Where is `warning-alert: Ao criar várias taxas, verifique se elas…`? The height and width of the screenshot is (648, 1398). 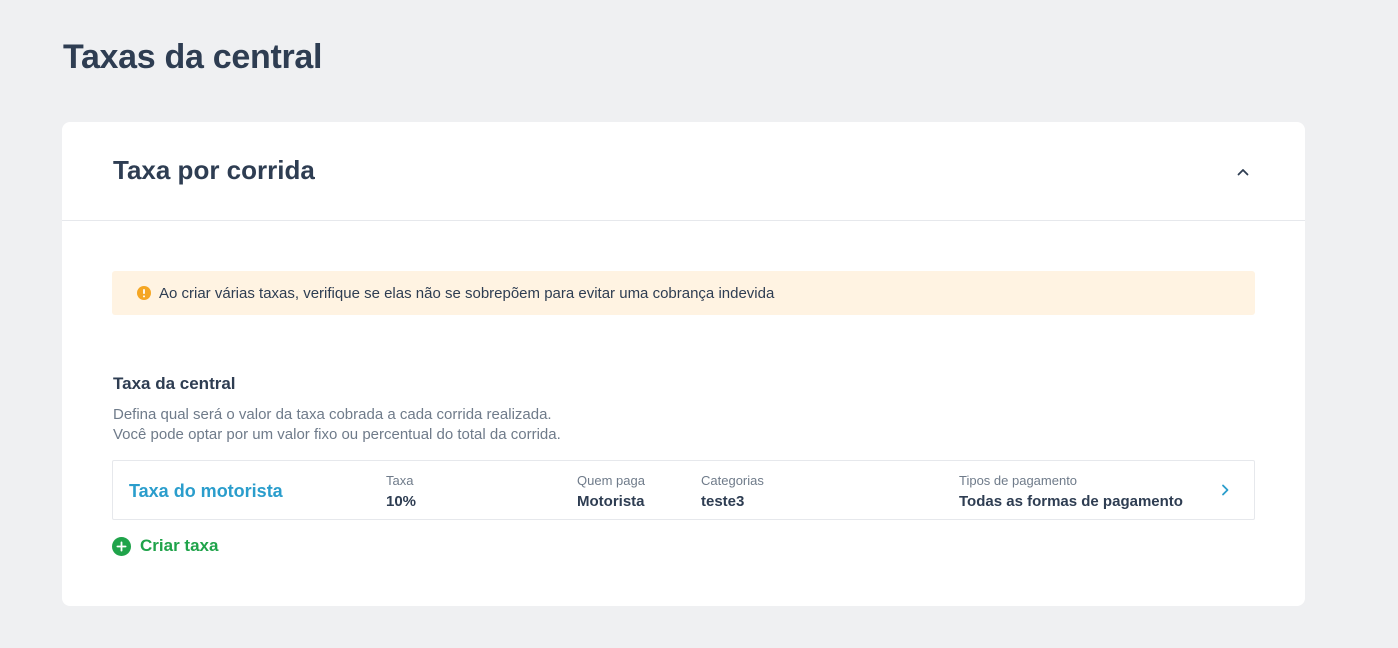
warning-alert: Ao criar várias taxas, verifique se elas… is located at coordinates (683, 293).